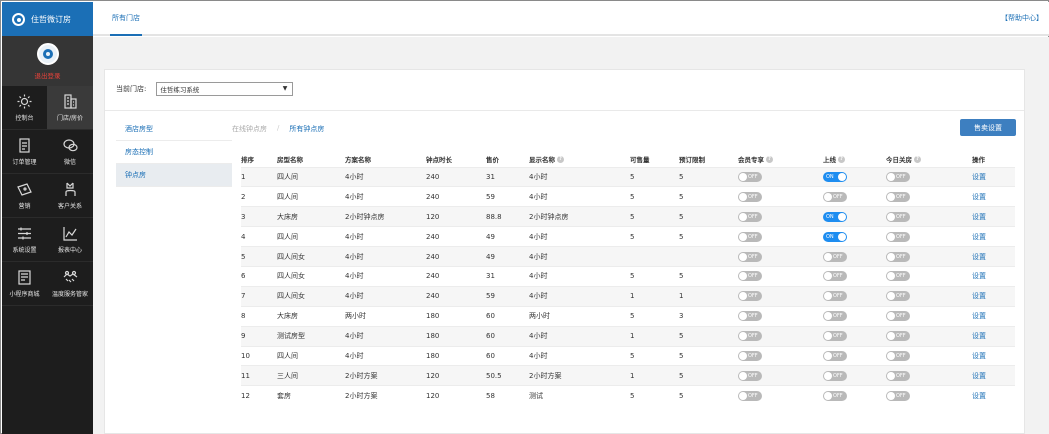 The width and height of the screenshot is (1049, 434). I want to click on logout-link: 退出登录, so click(48, 75).